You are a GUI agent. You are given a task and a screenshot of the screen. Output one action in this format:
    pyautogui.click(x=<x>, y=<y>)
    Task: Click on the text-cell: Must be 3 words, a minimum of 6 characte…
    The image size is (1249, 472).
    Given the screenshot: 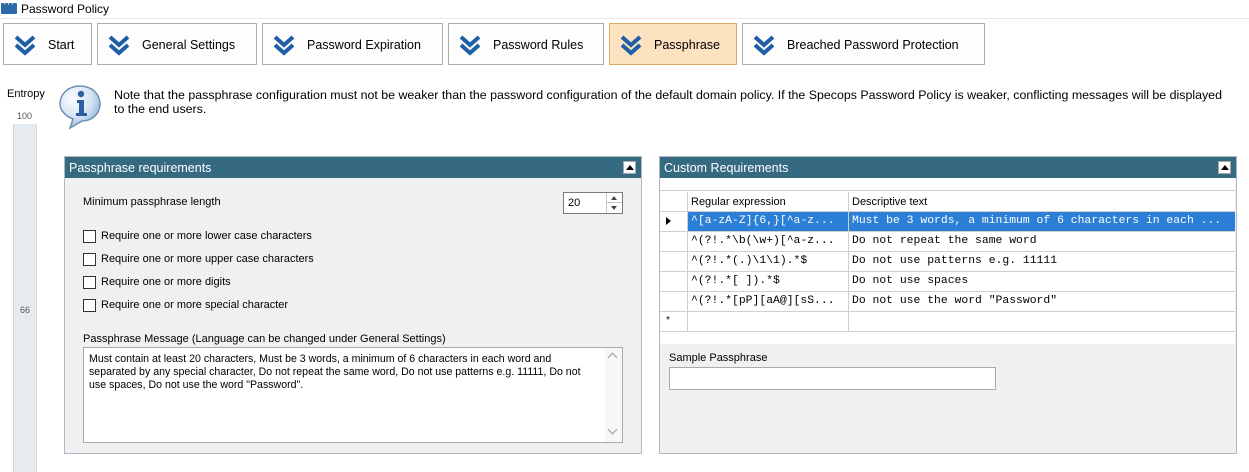 What is the action you would take?
    pyautogui.click(x=1042, y=221)
    